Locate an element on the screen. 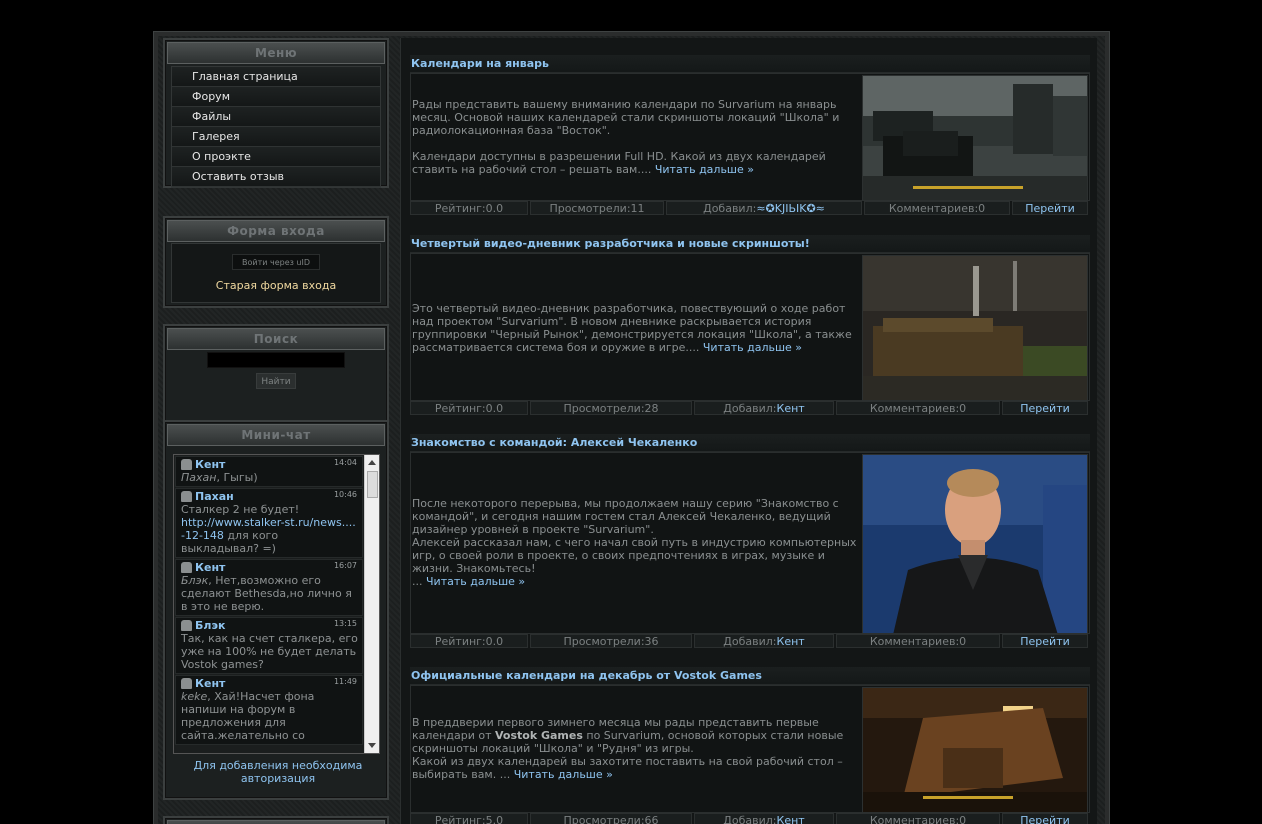 The height and width of the screenshot is (824, 1262). post-title: Календари на январь is located at coordinates (750, 64).